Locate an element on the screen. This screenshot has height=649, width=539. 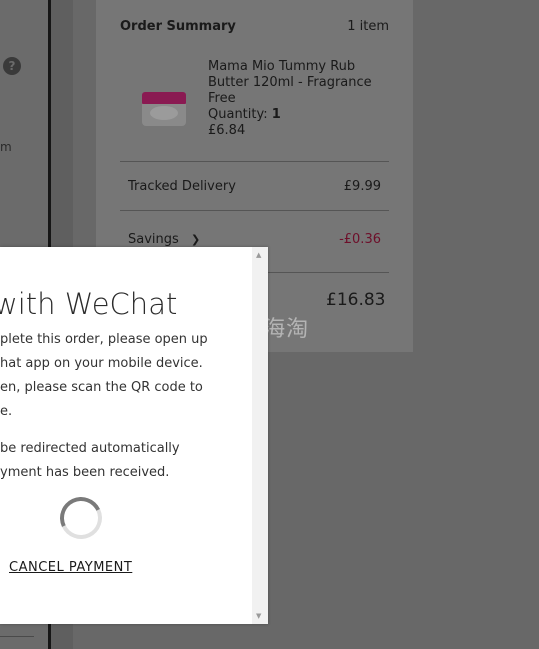
savings-row: Savings ❯ -£0.36 is located at coordinates (254, 239).